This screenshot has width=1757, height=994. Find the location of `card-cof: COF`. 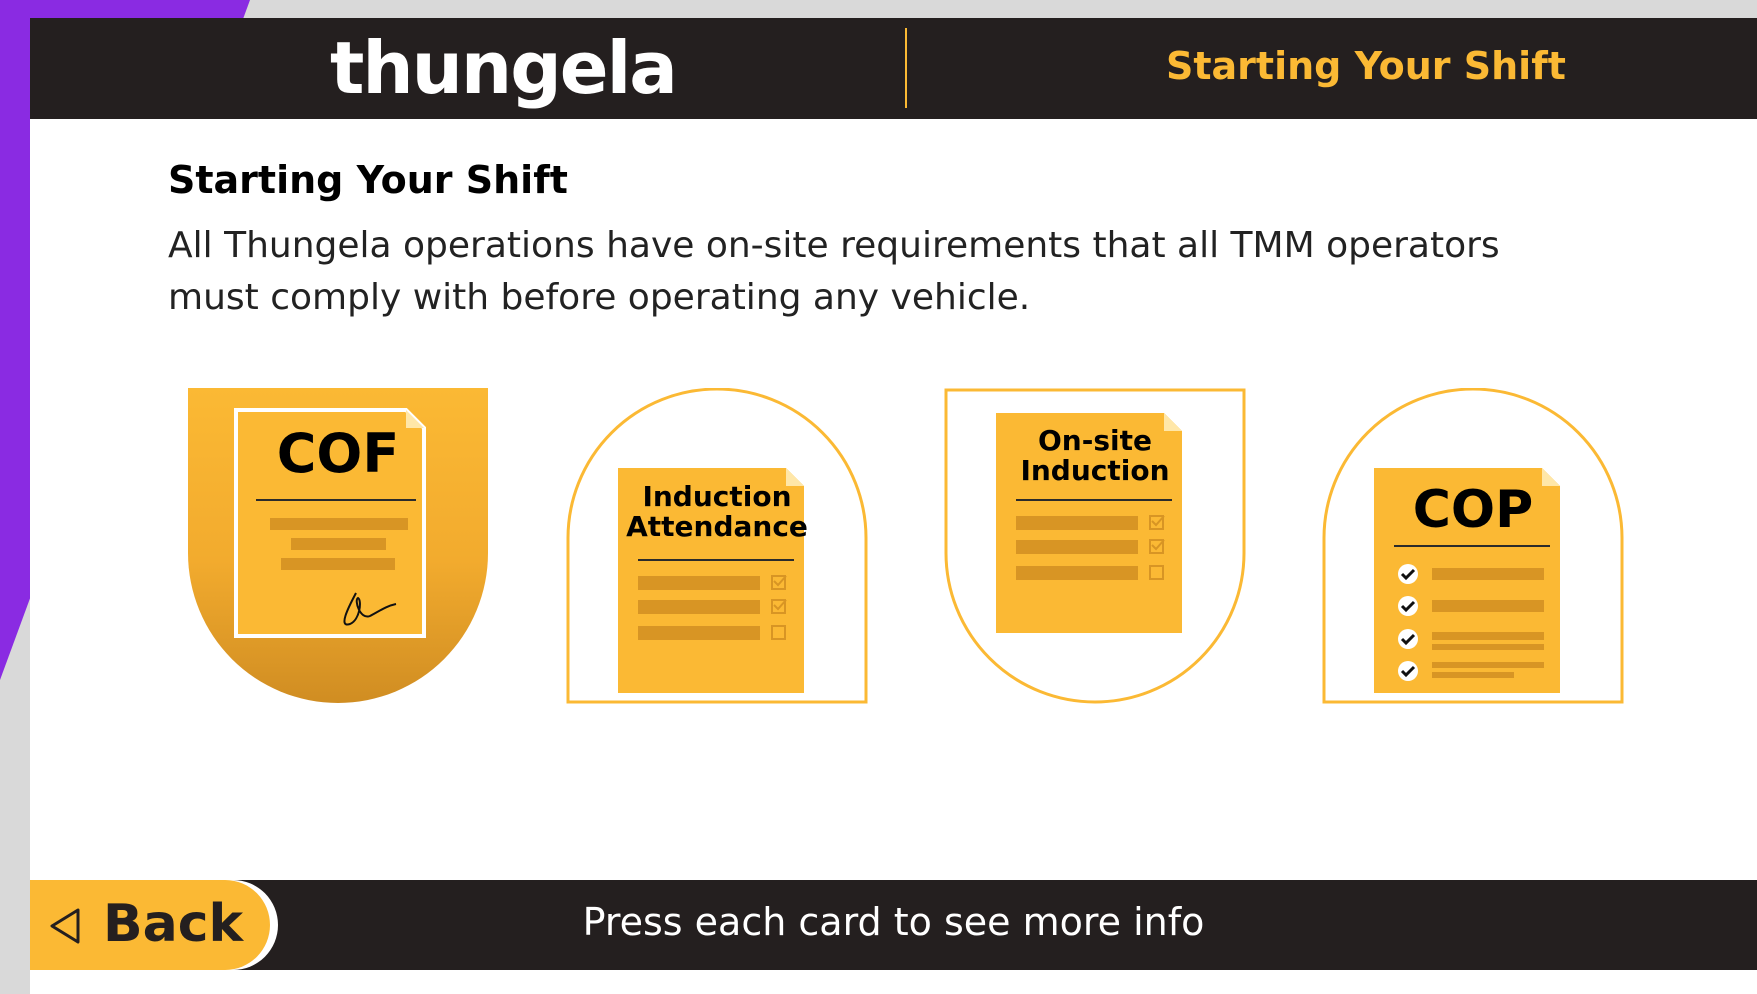

card-cof: COF is located at coordinates (338, 545).